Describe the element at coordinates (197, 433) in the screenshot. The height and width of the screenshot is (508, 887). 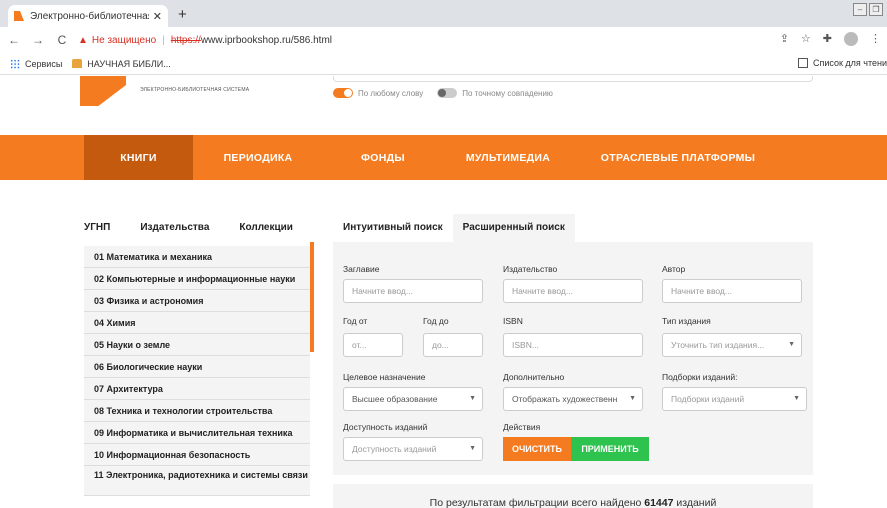
I see `list-item: 09 Информатика и вычислительная техника` at that location.